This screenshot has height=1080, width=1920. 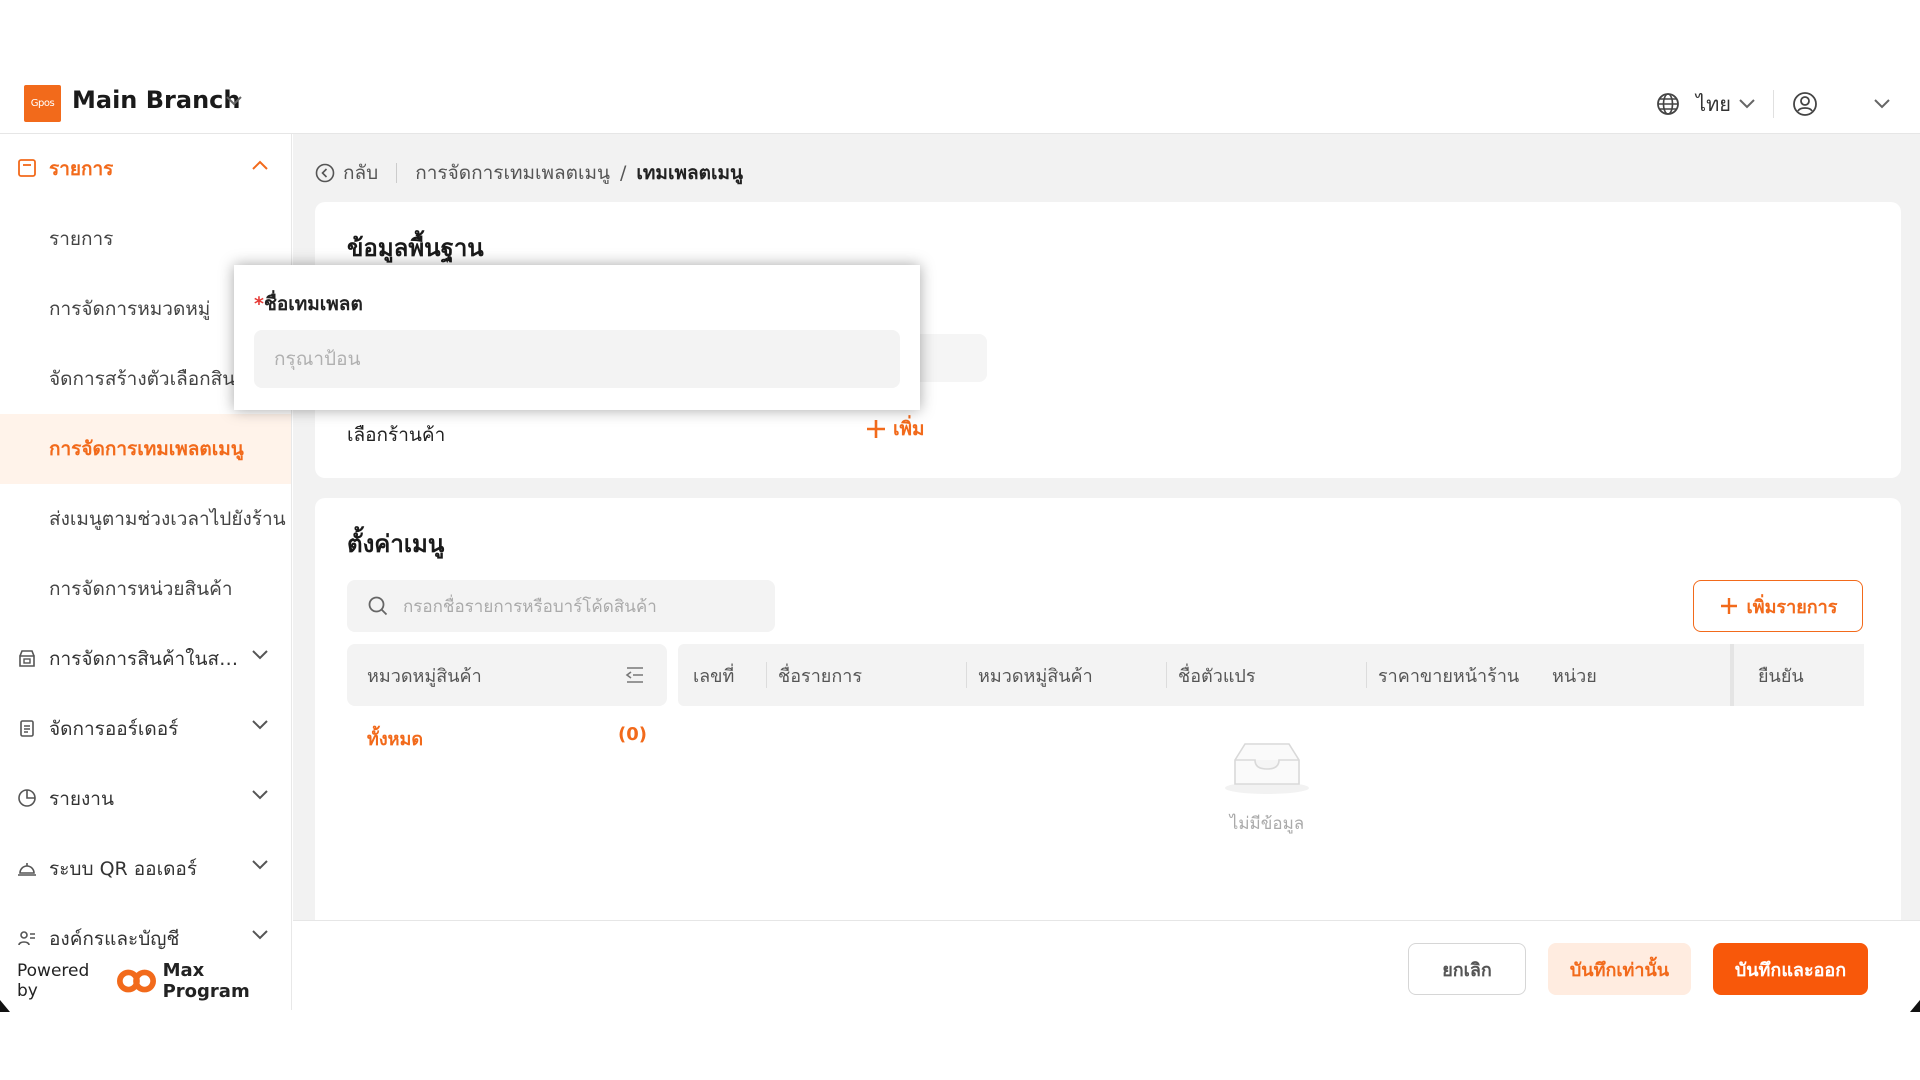 I want to click on sidebar-item-units: การจัดการหน่วยสินค้า, so click(x=145, y=589).